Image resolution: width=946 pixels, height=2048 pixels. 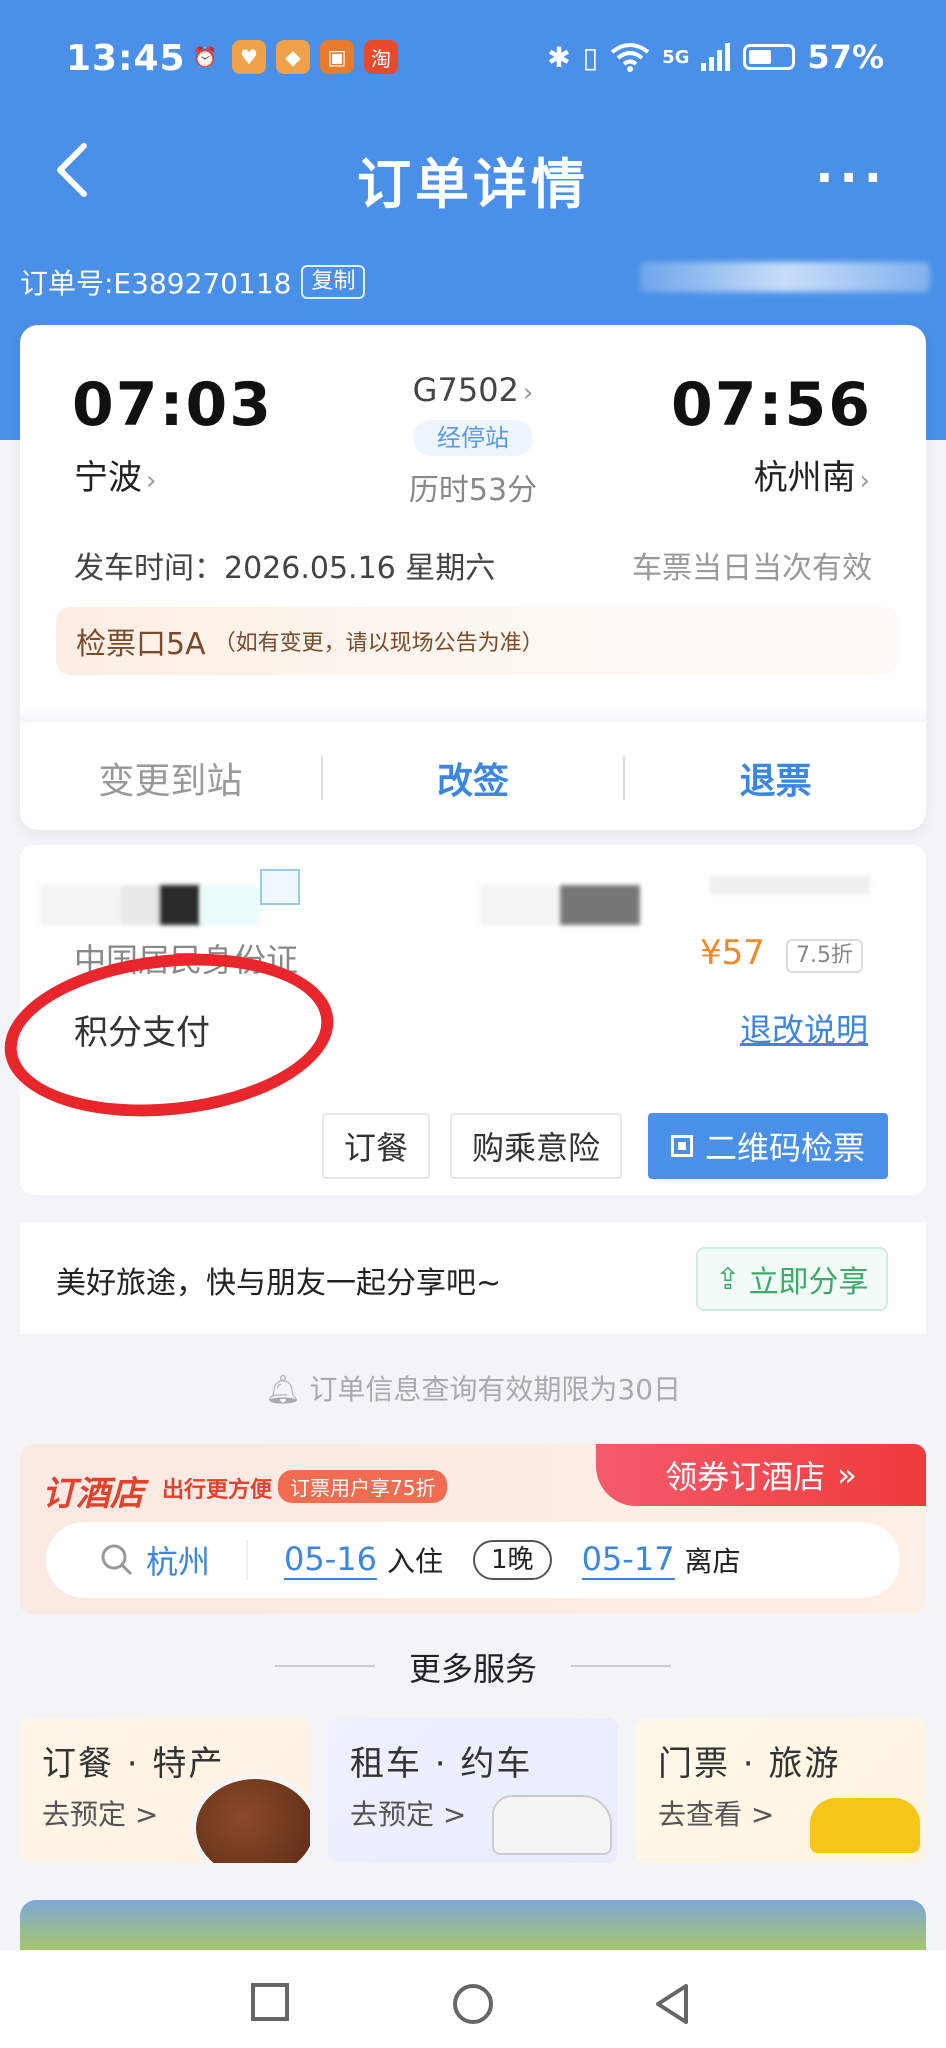 I want to click on back-triangle-icon, so click(x=672, y=2004).